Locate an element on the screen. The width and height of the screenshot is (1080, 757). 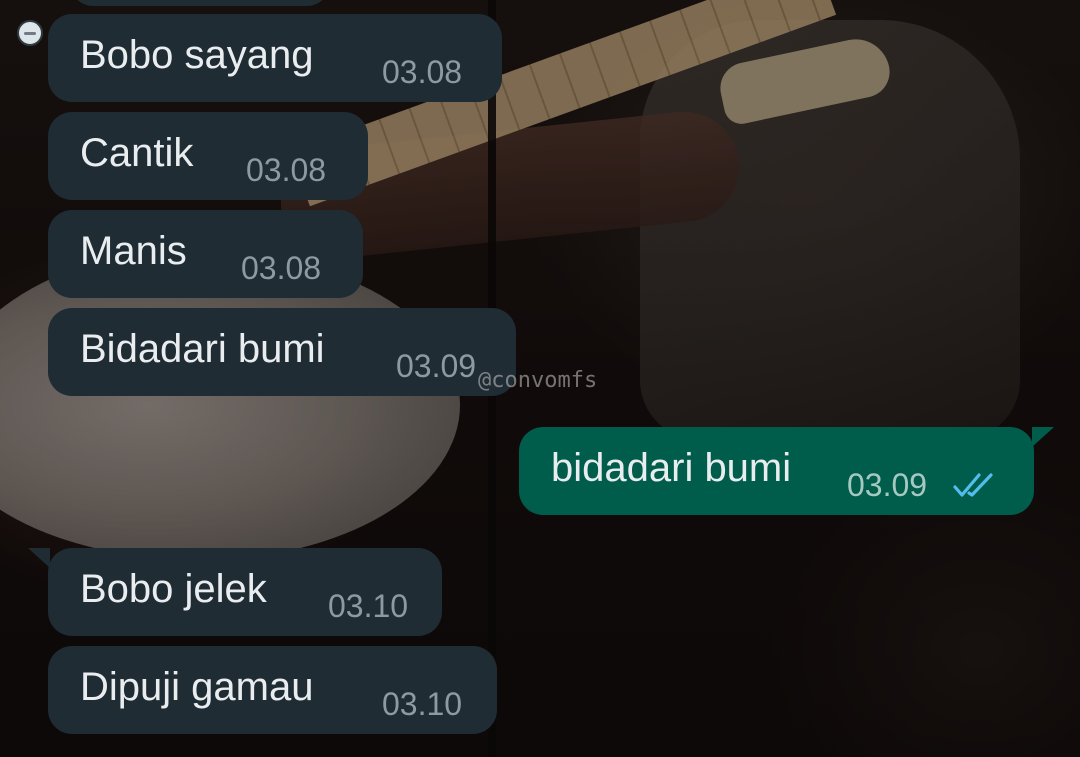
message-text: Cantik is located at coordinates (137, 153).